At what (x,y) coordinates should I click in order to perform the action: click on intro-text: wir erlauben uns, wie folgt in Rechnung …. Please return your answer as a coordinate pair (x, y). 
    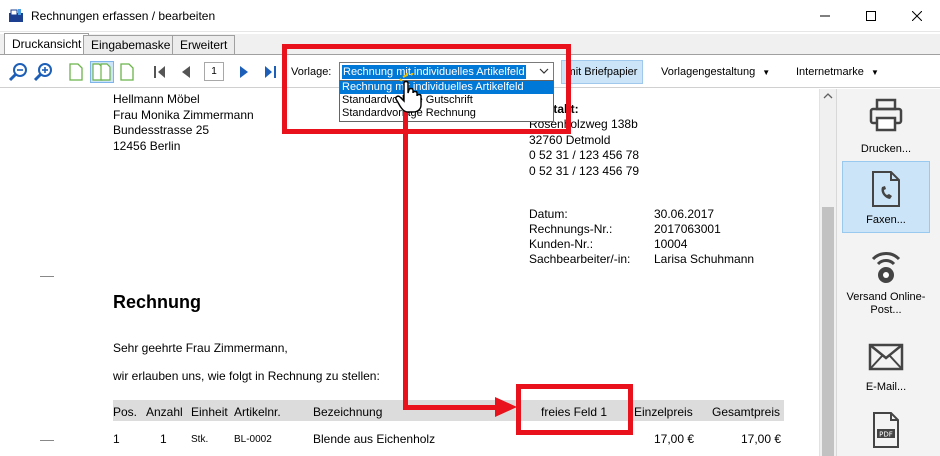
    Looking at the image, I should click on (246, 376).